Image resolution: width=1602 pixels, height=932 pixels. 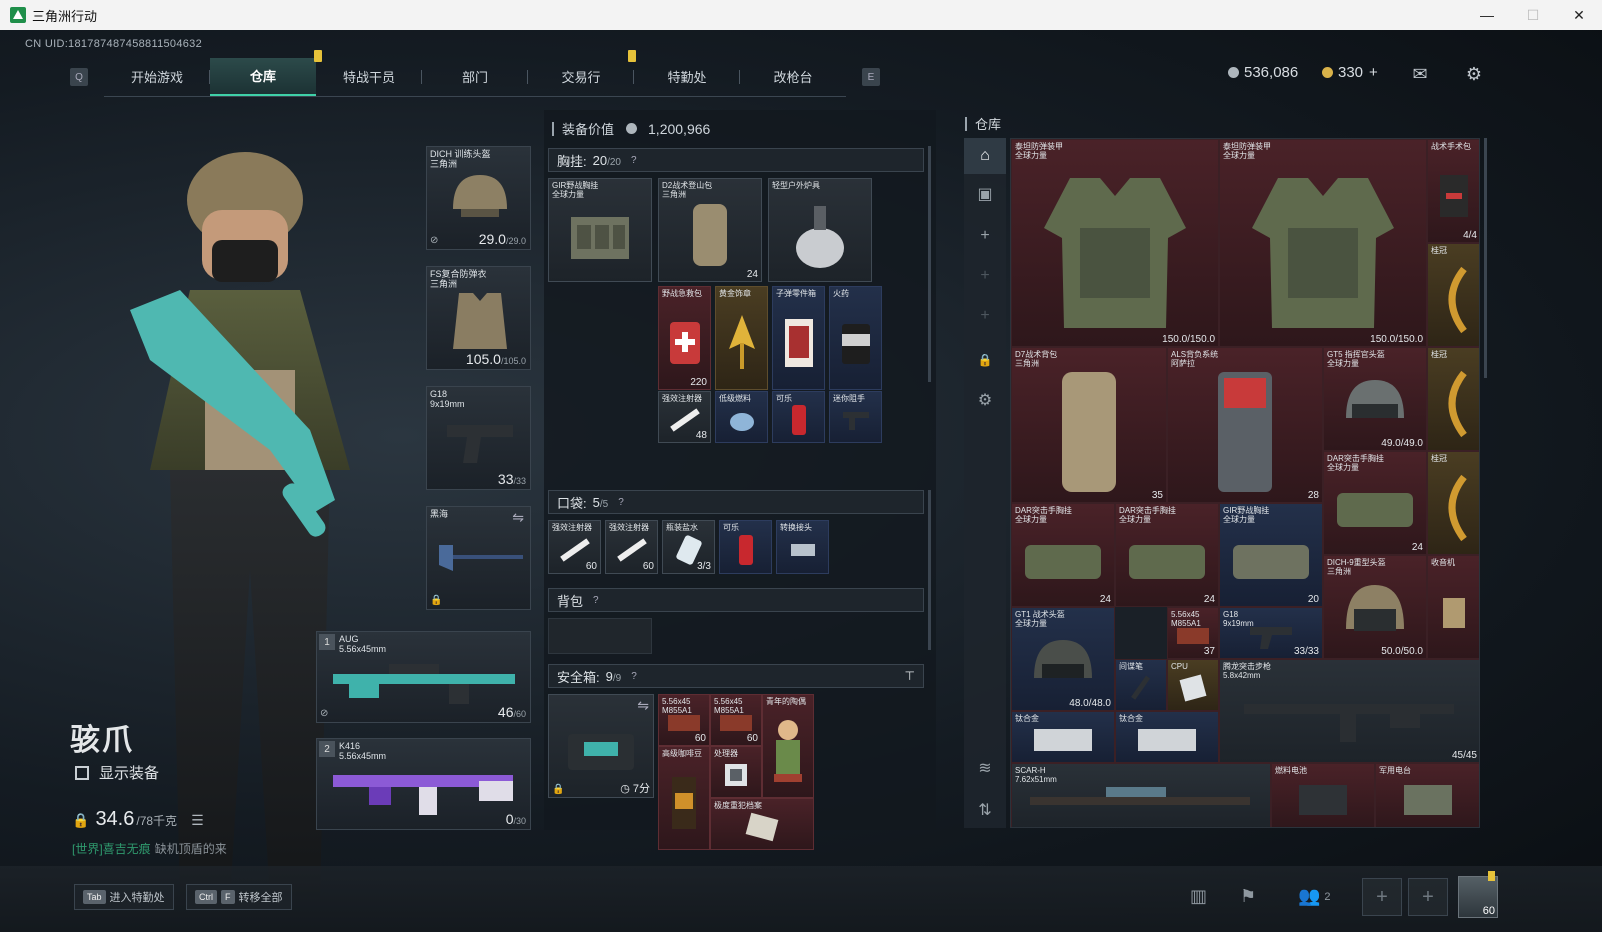 What do you see at coordinates (581, 77) in the screenshot?
I see `tab-trading: 交易行` at bounding box center [581, 77].